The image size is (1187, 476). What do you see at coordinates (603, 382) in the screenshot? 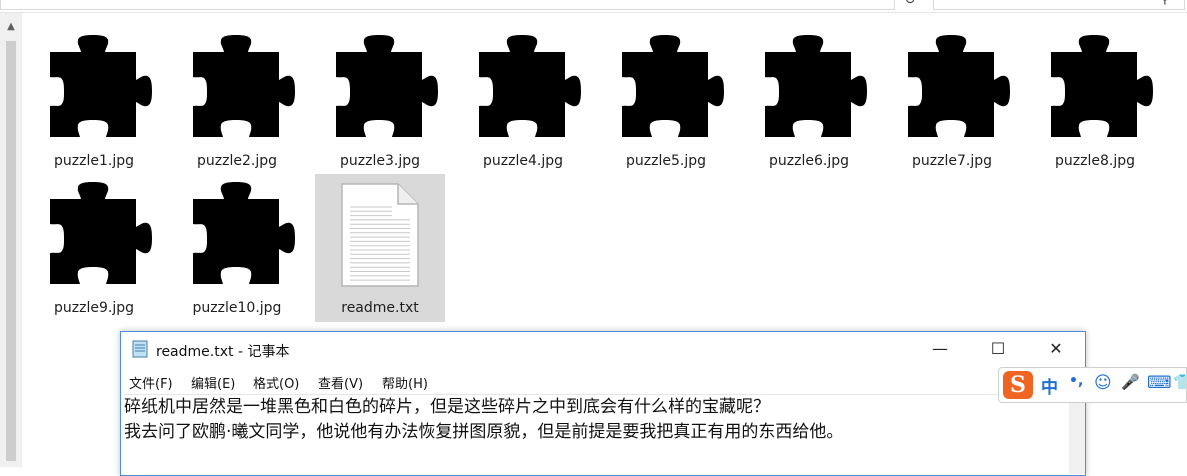
I see `notepad-menu-bar: 文件(F) 编辑(E) 格式(O) 查看(V) 帮助(H)` at bounding box center [603, 382].